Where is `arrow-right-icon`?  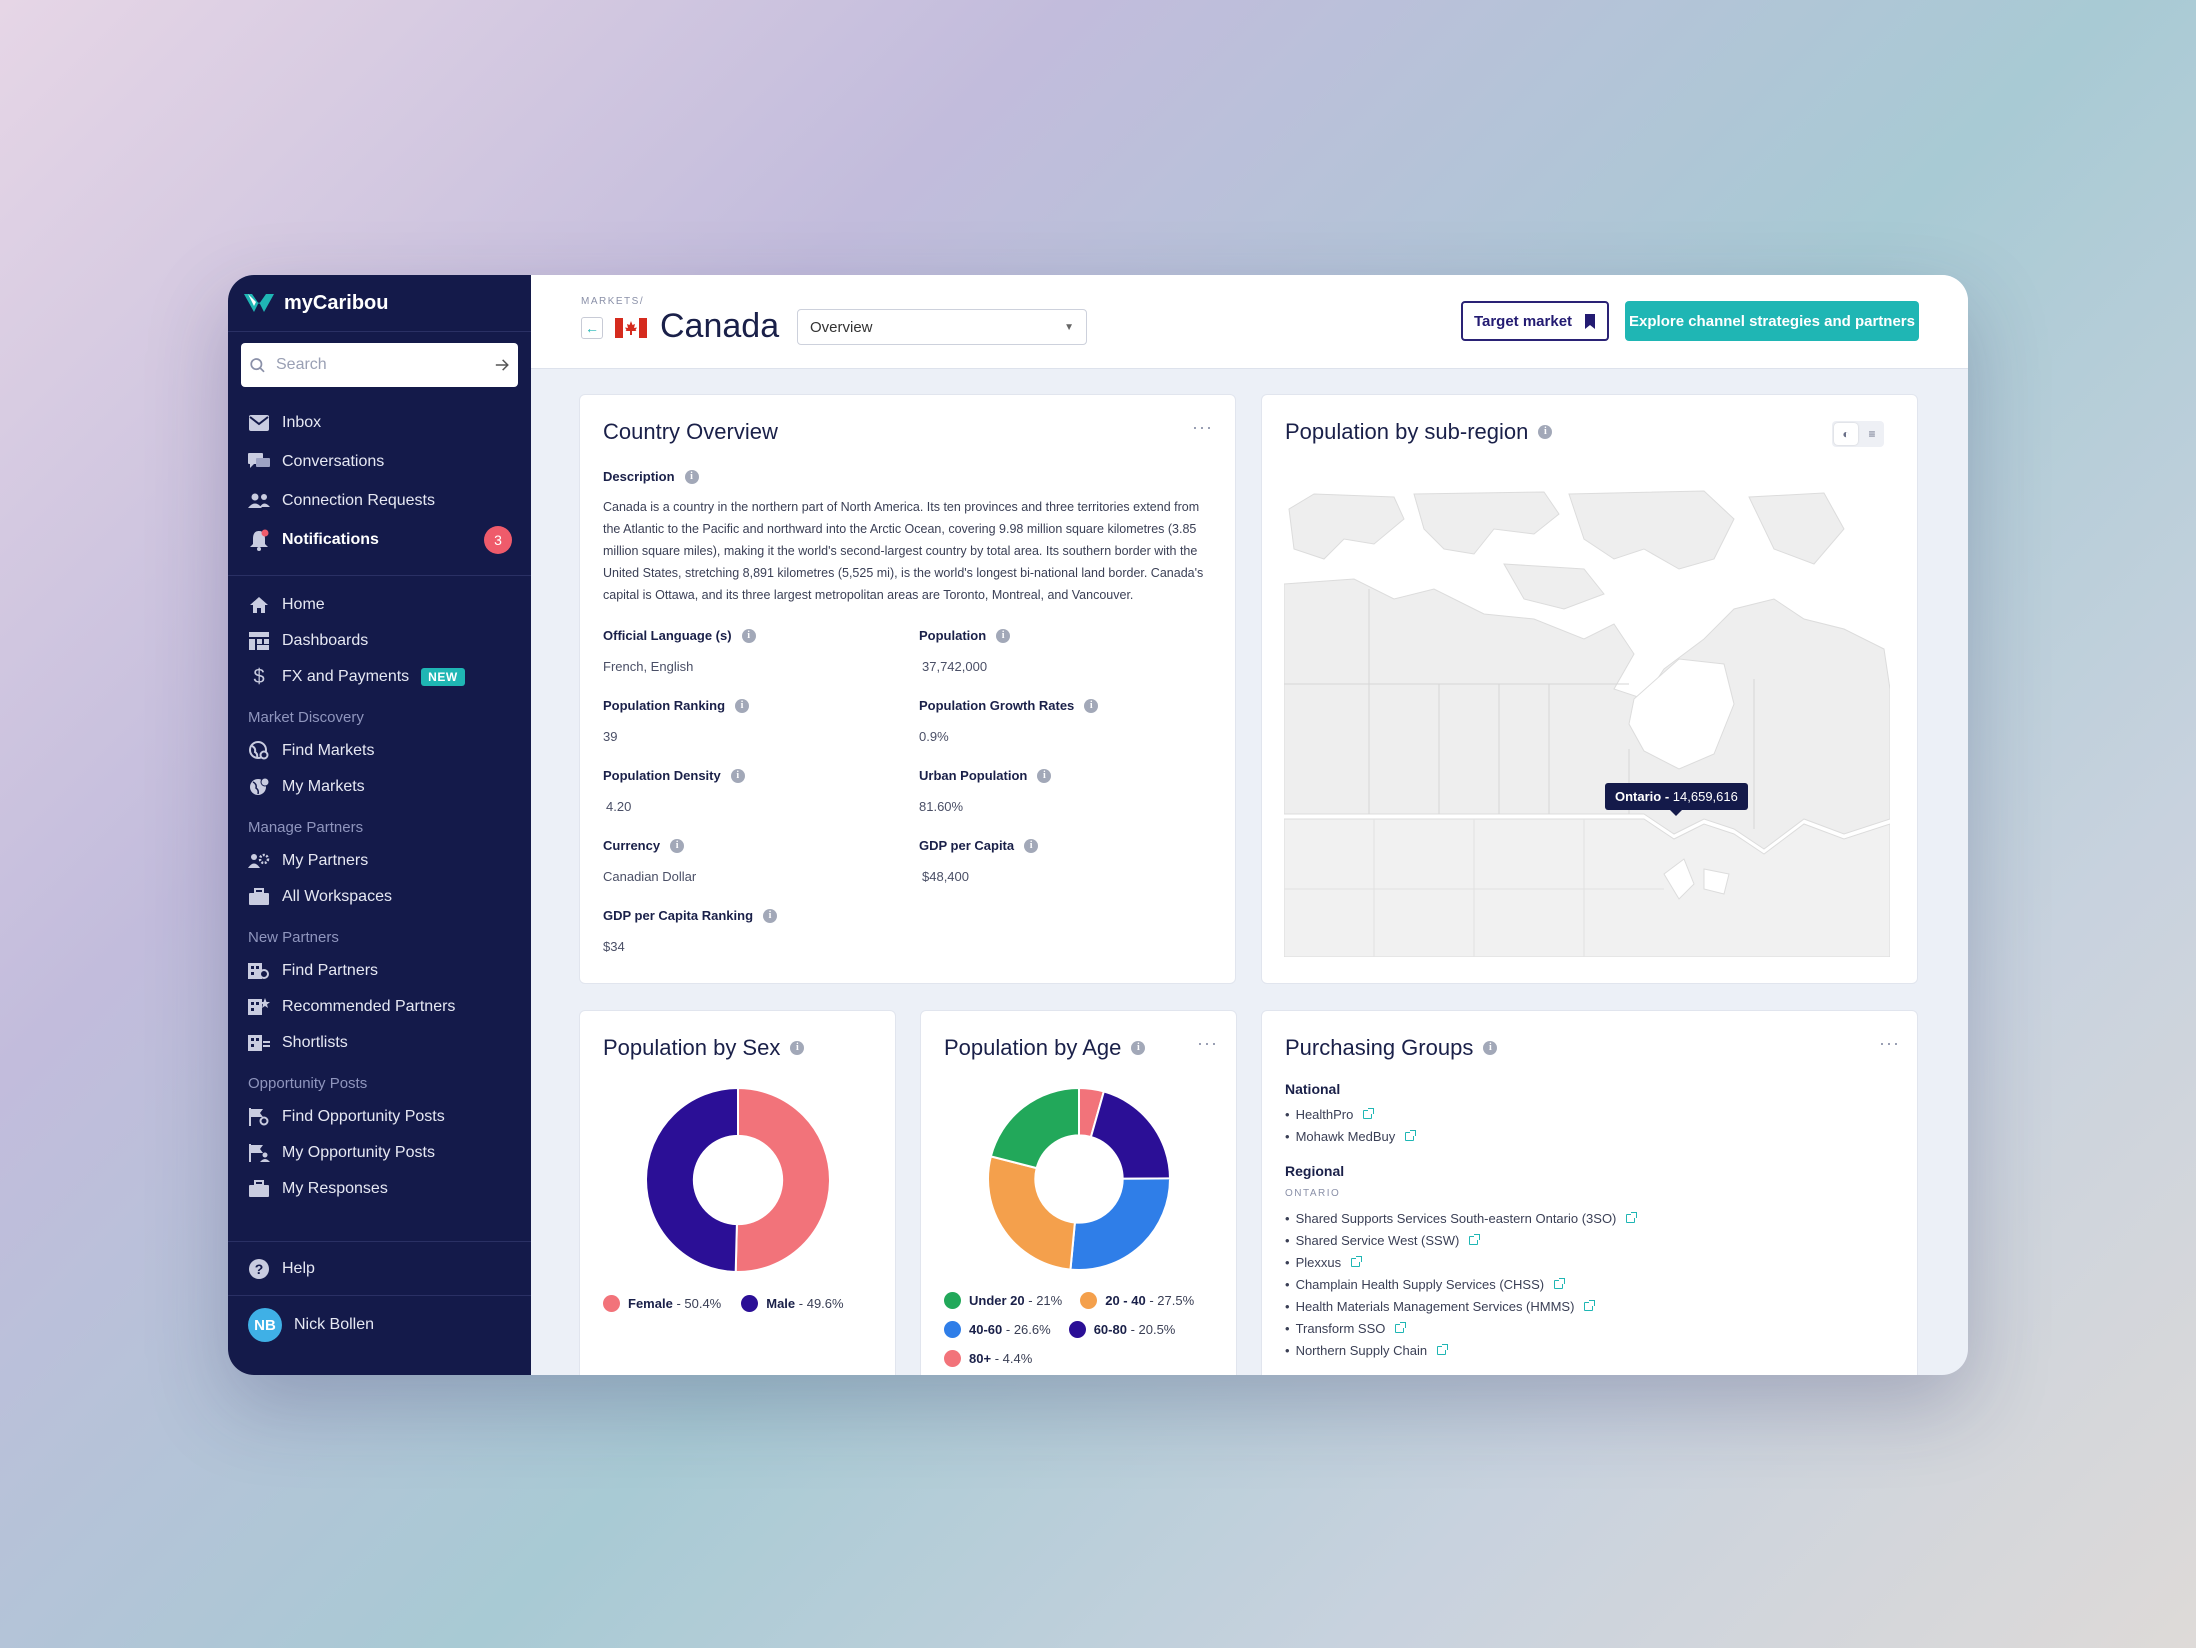 arrow-right-icon is located at coordinates (503, 365).